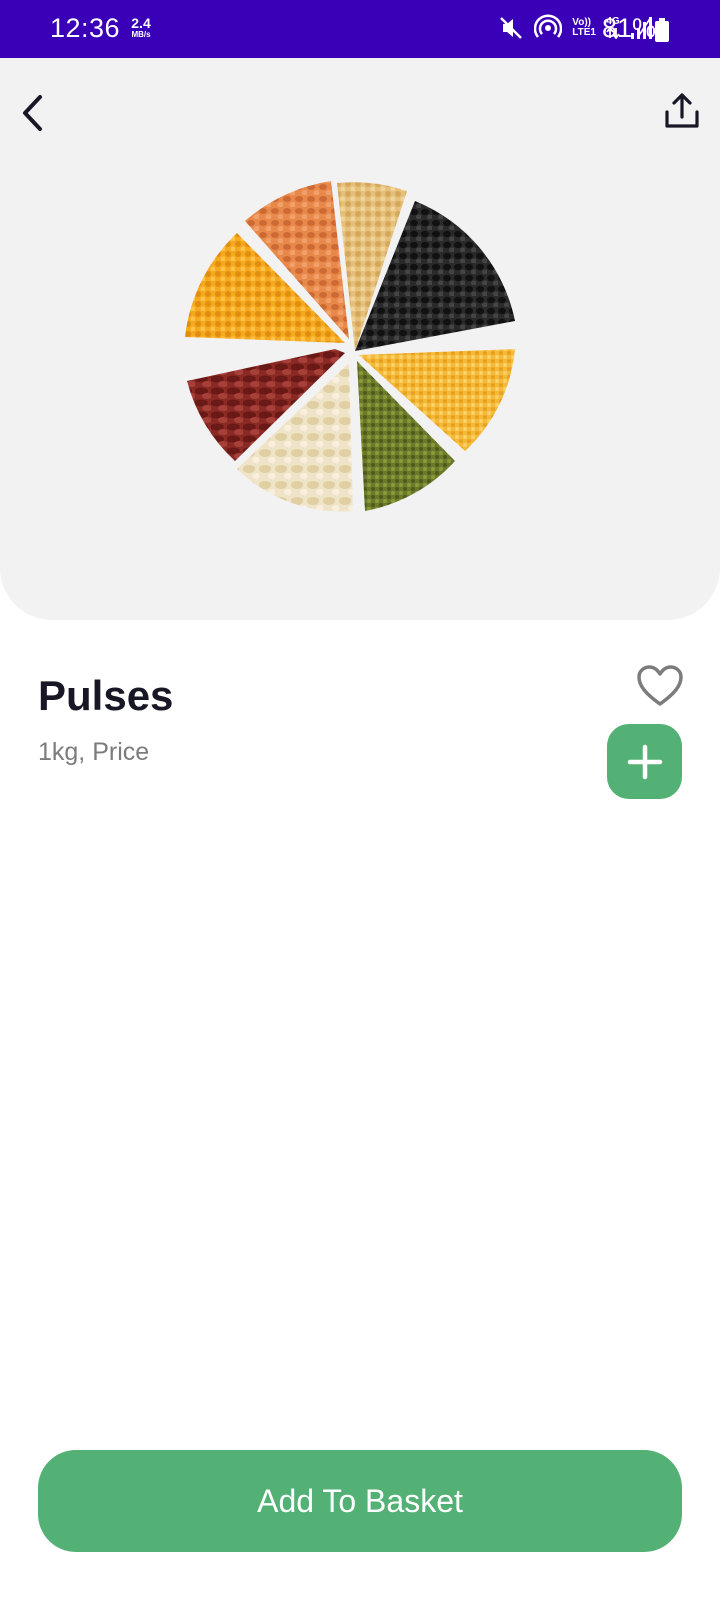 This screenshot has height=1600, width=720. Describe the element at coordinates (629, 28) in the screenshot. I see `battery-percent: 81%` at that location.